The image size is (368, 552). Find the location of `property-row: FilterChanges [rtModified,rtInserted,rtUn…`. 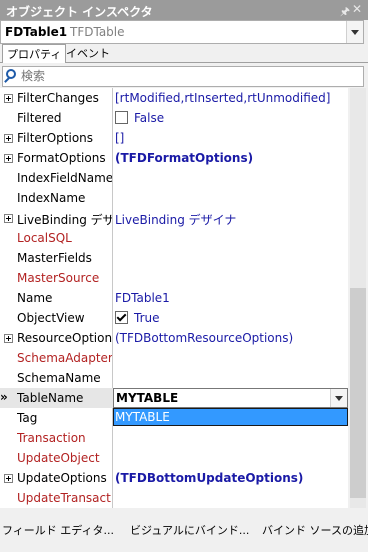

property-row: FilterChanges [rtModified,rtInserted,rtUn… is located at coordinates (174, 98).